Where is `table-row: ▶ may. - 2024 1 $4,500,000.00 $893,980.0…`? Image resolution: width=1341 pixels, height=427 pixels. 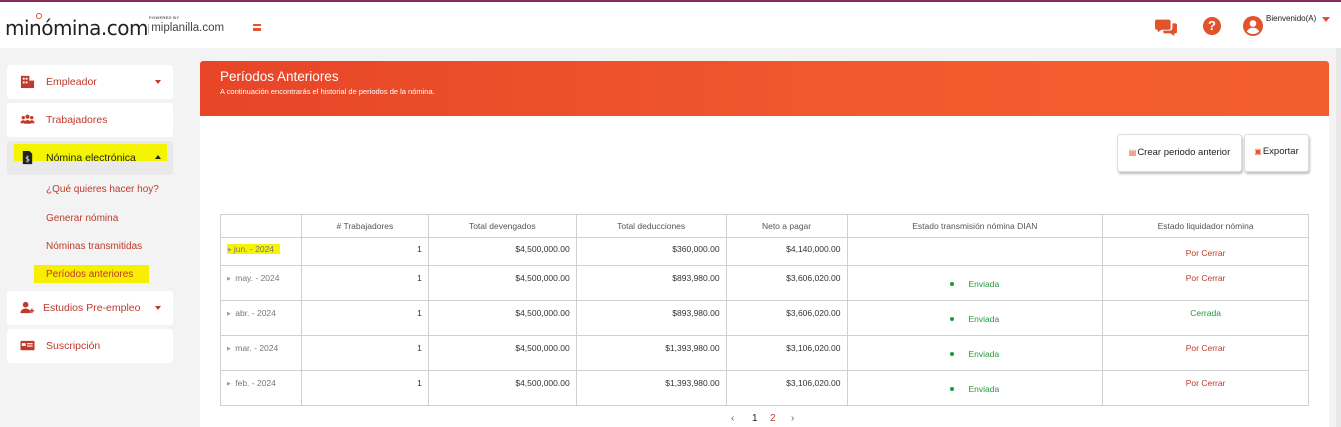 table-row: ▶ may. - 2024 1 $4,500,000.00 $893,980.0… is located at coordinates (764, 283).